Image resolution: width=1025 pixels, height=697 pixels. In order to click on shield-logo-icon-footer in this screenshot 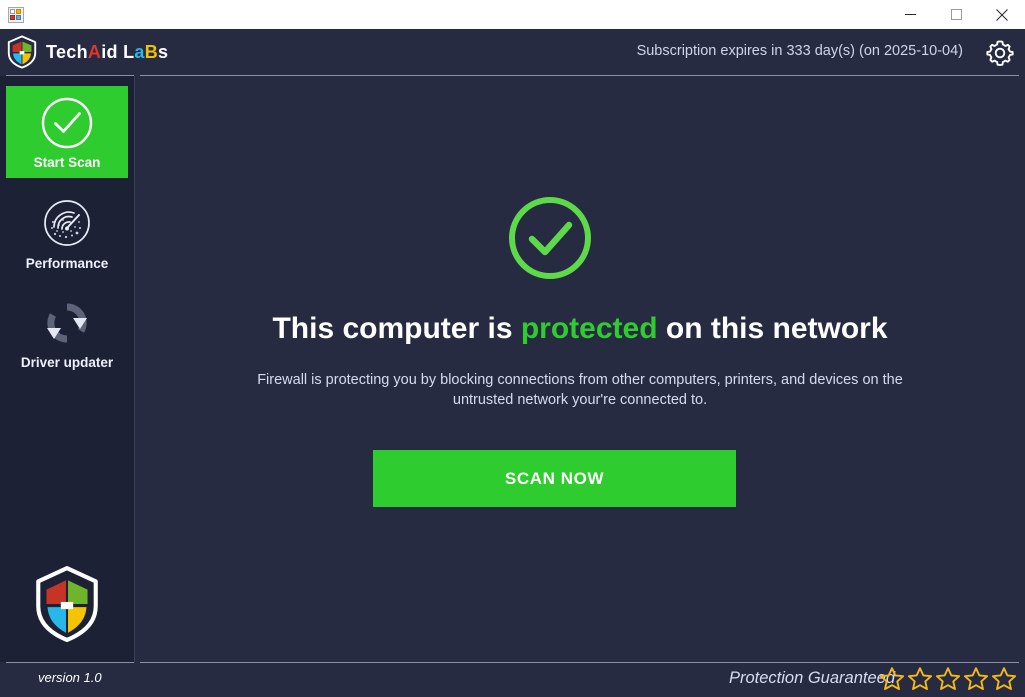, I will do `click(67, 604)`.